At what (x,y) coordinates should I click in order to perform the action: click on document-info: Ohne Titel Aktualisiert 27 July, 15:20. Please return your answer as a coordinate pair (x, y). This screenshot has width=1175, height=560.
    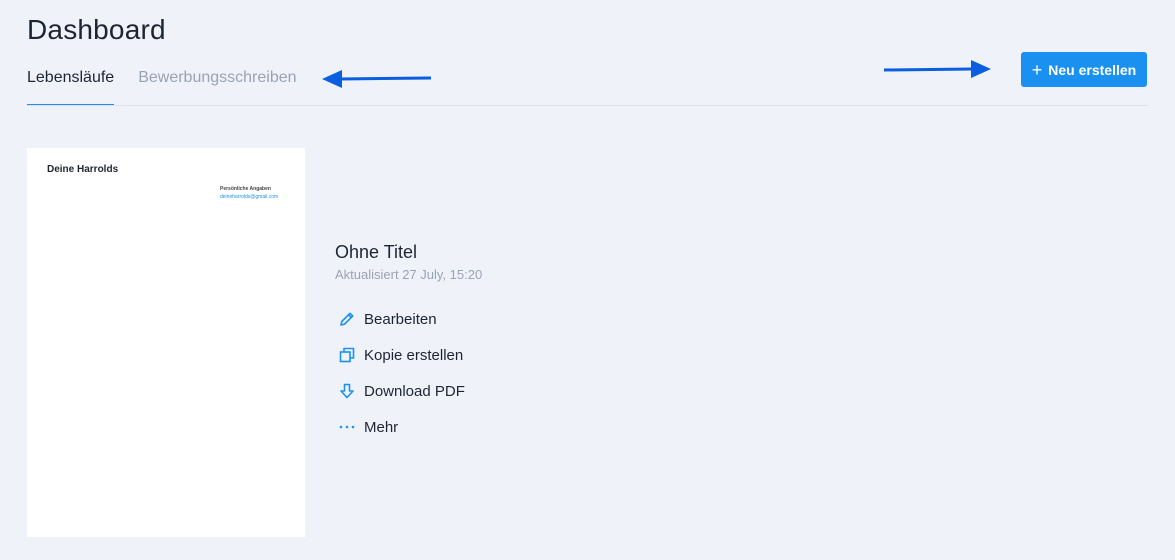
    Looking at the image, I should click on (408, 261).